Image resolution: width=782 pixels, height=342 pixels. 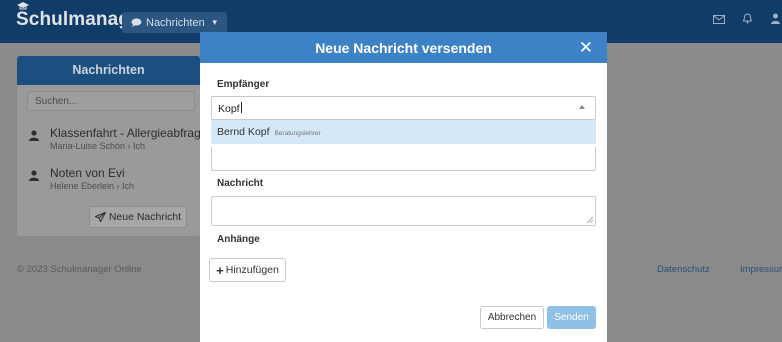 What do you see at coordinates (238, 239) in the screenshot?
I see `attachments-label: Anhänge` at bounding box center [238, 239].